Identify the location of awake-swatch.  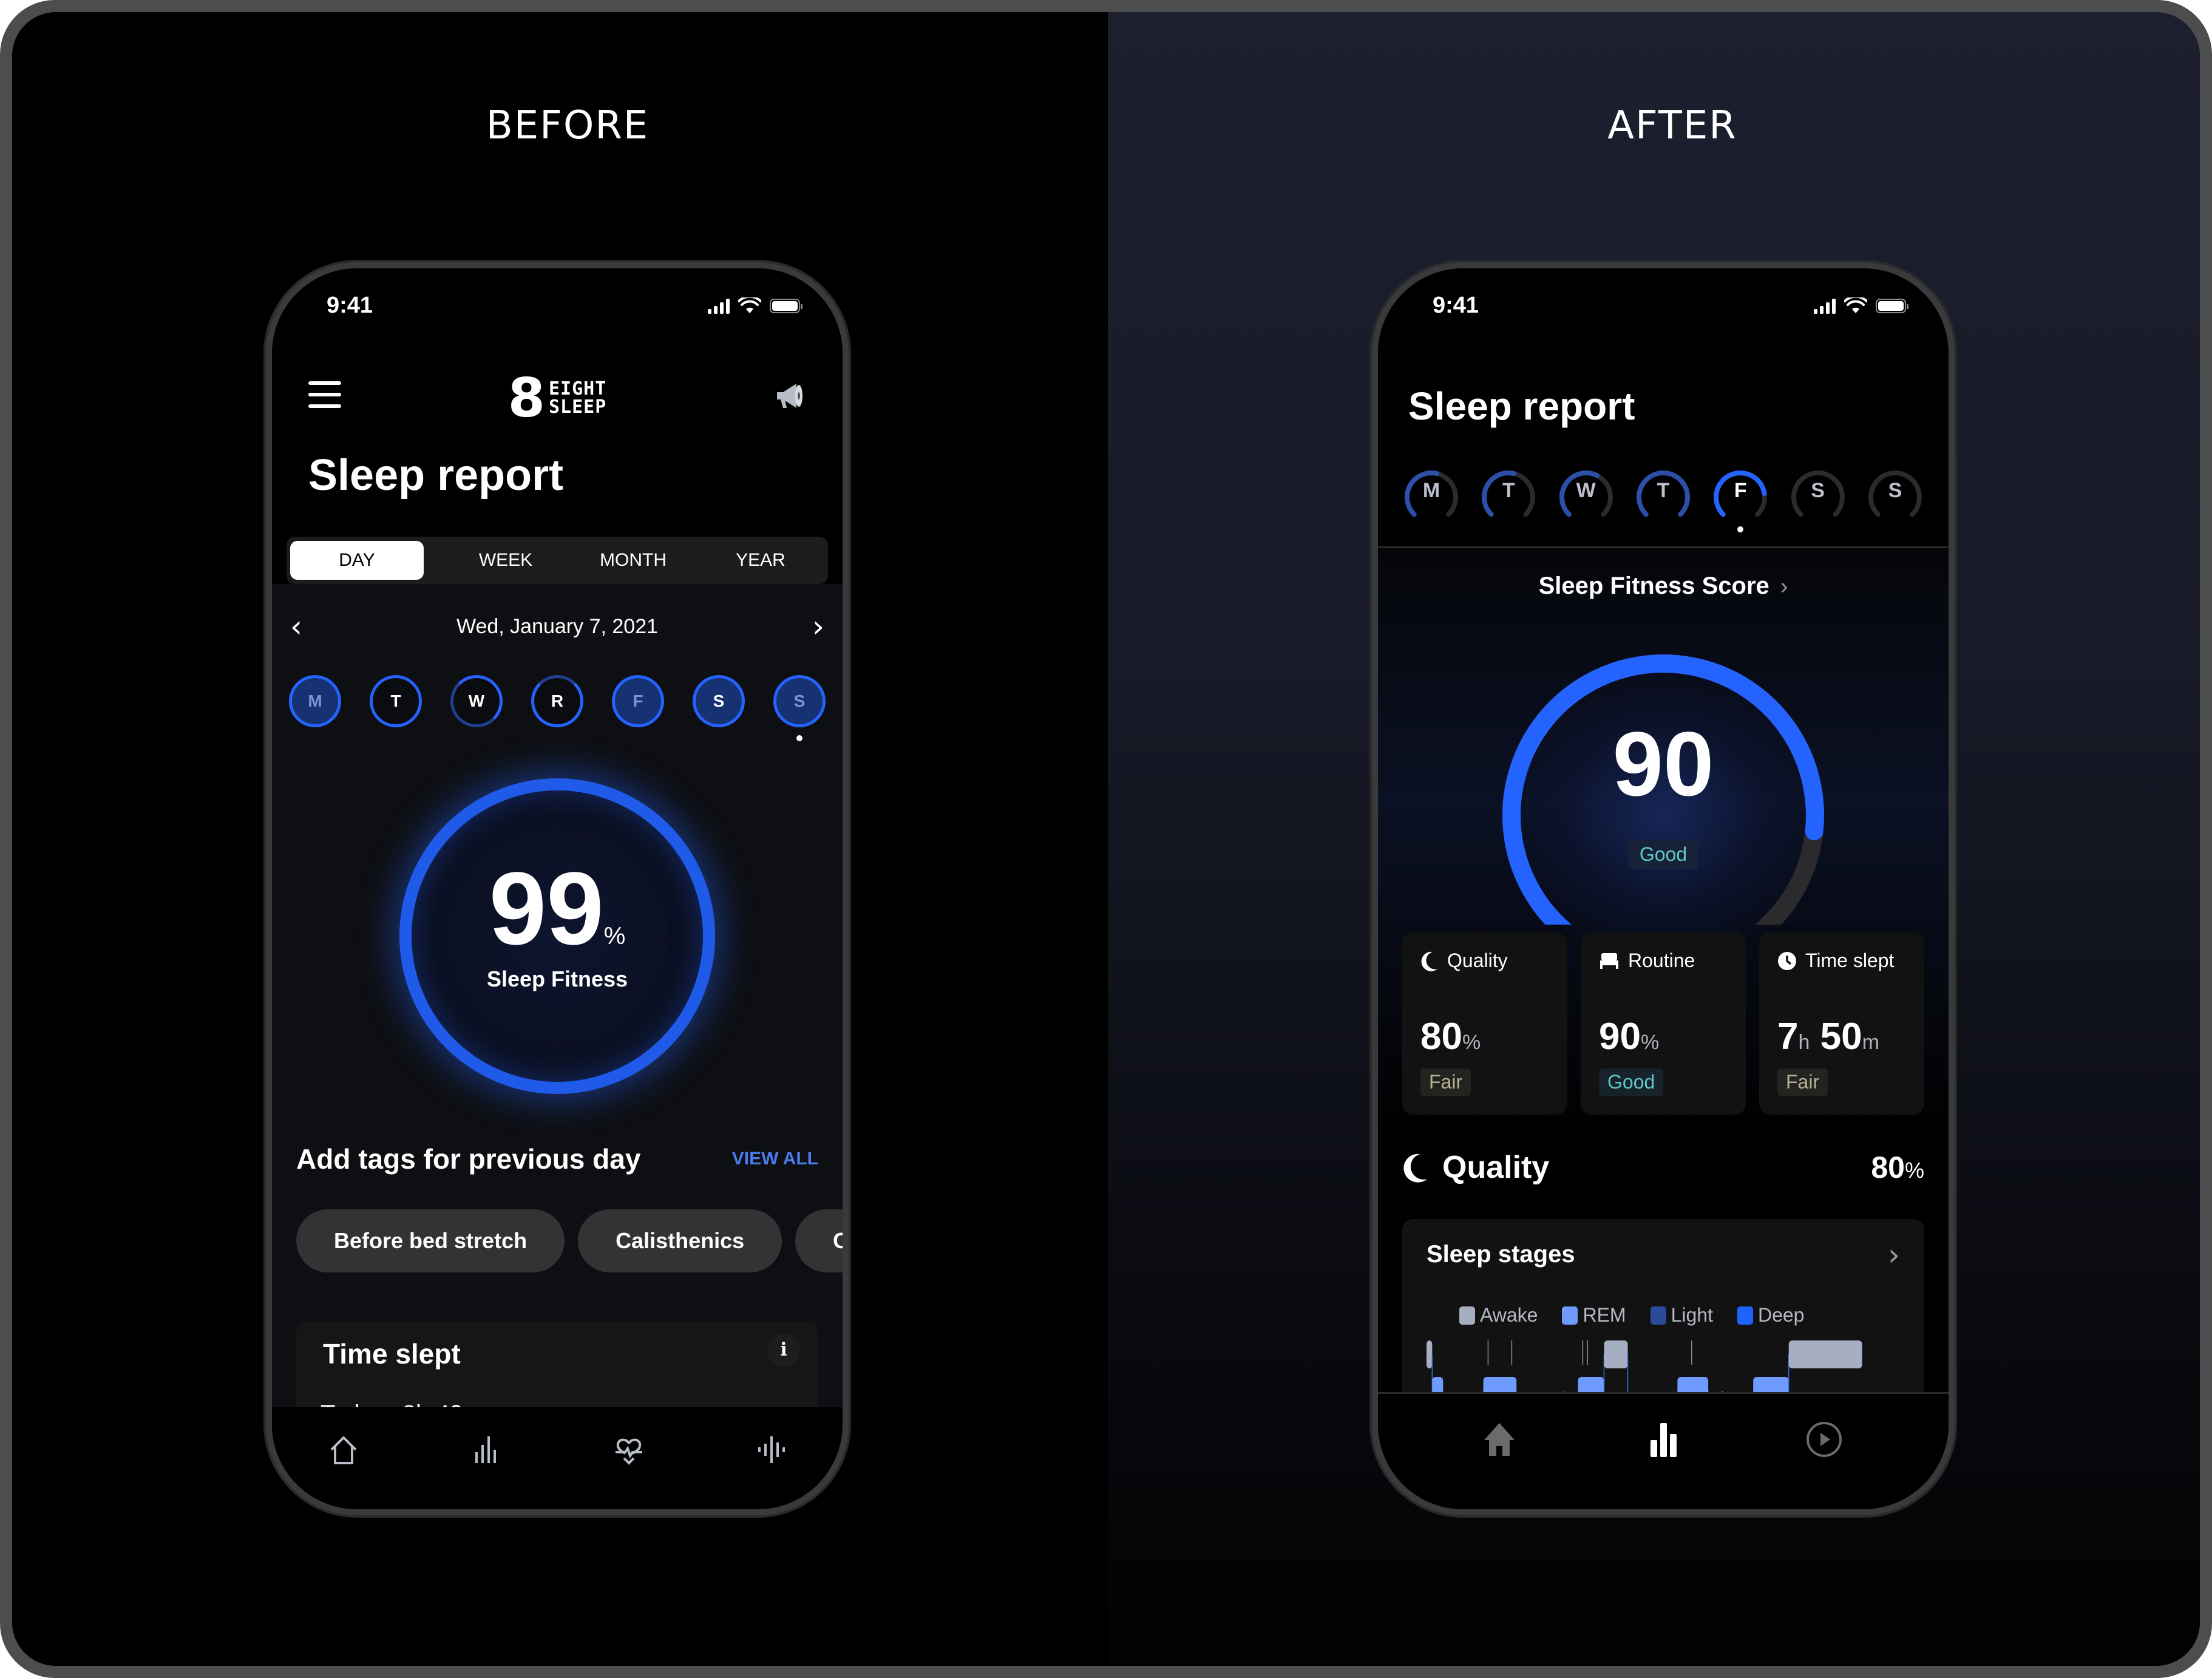
(1467, 1315).